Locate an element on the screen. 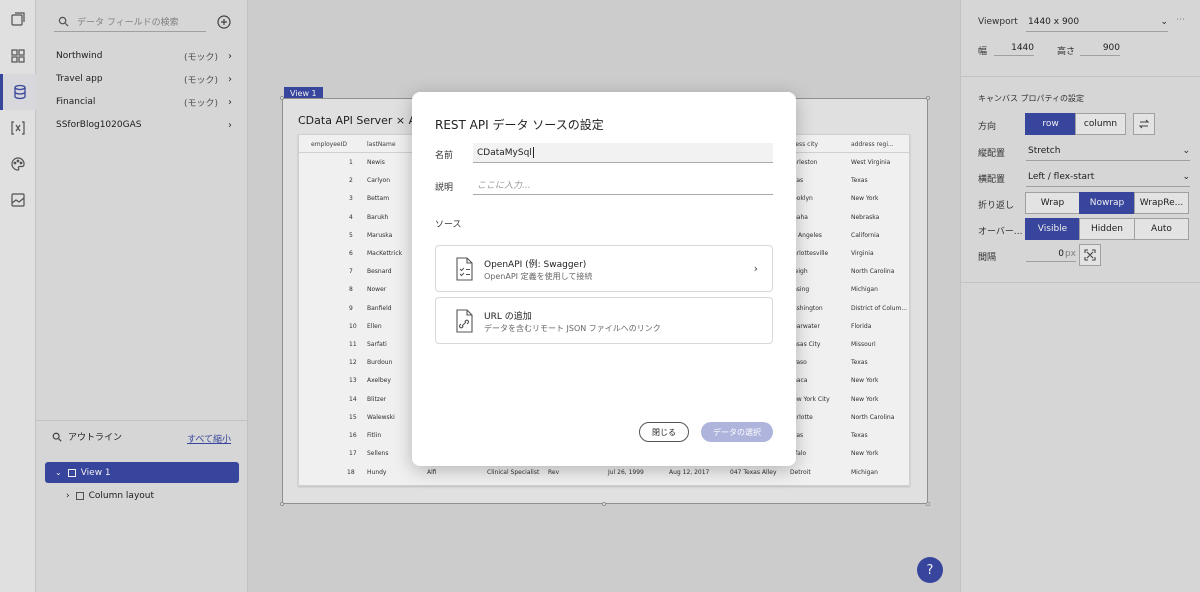 This screenshot has height=592, width=1200. chevron-right-icon: › is located at coordinates (755, 268).